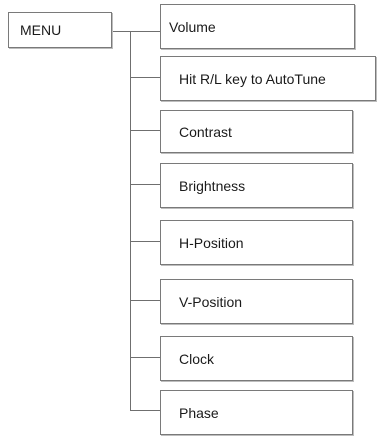  I want to click on menu-item-label: Volume, so click(192, 26).